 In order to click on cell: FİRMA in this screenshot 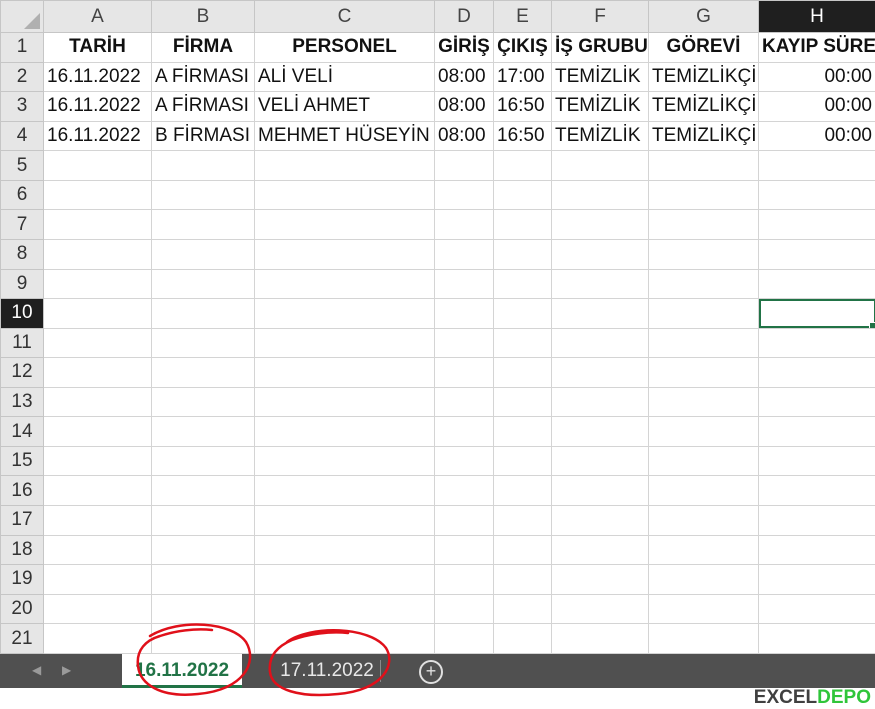, I will do `click(203, 48)`.